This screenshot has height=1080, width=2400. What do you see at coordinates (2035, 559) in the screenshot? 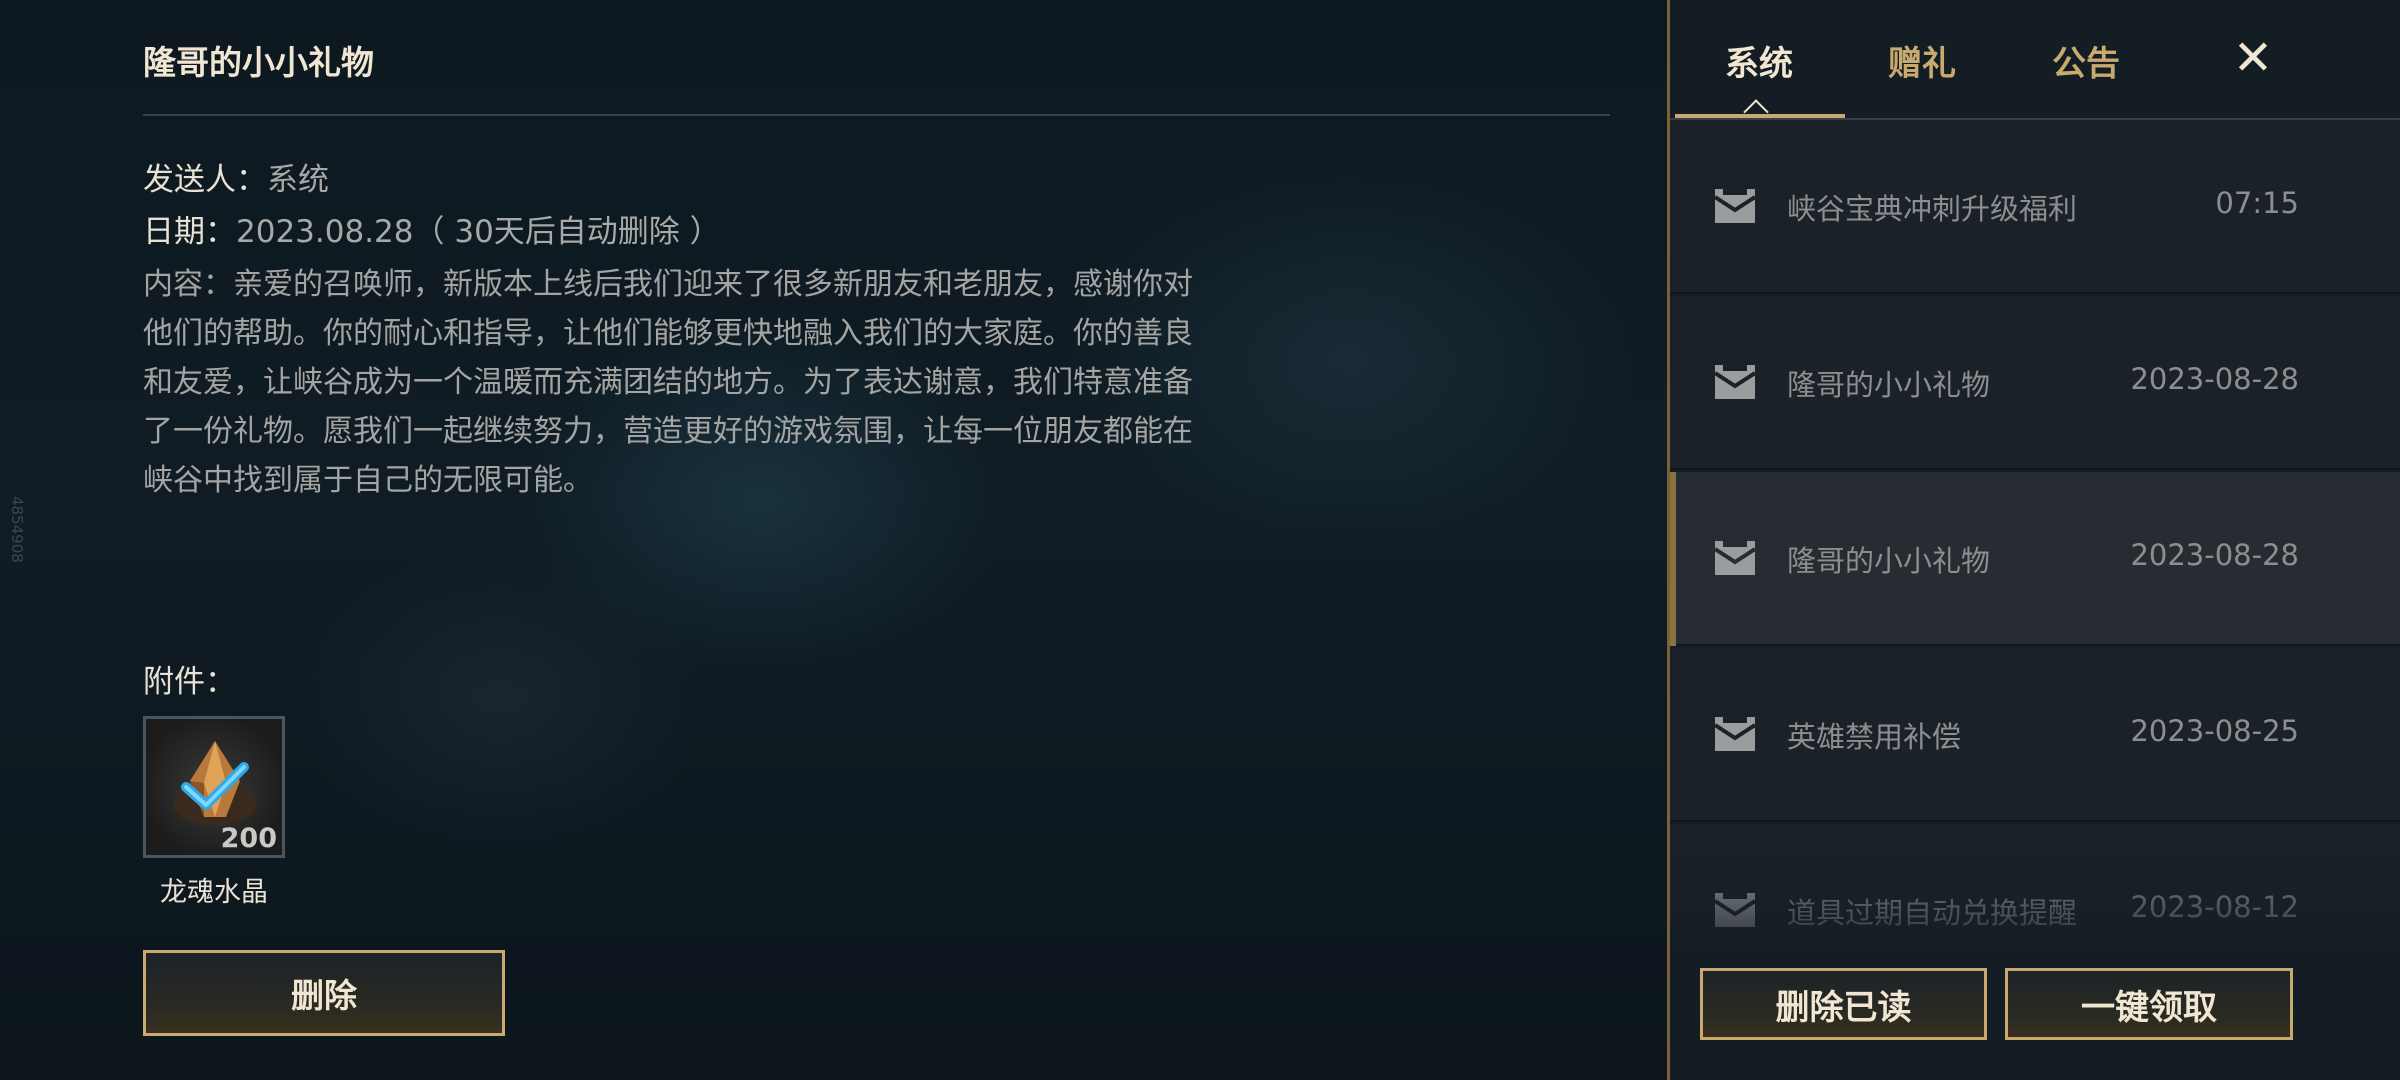
I see `mail-list-item-selected: 隆哥的小小礼物 2023-08-28` at bounding box center [2035, 559].